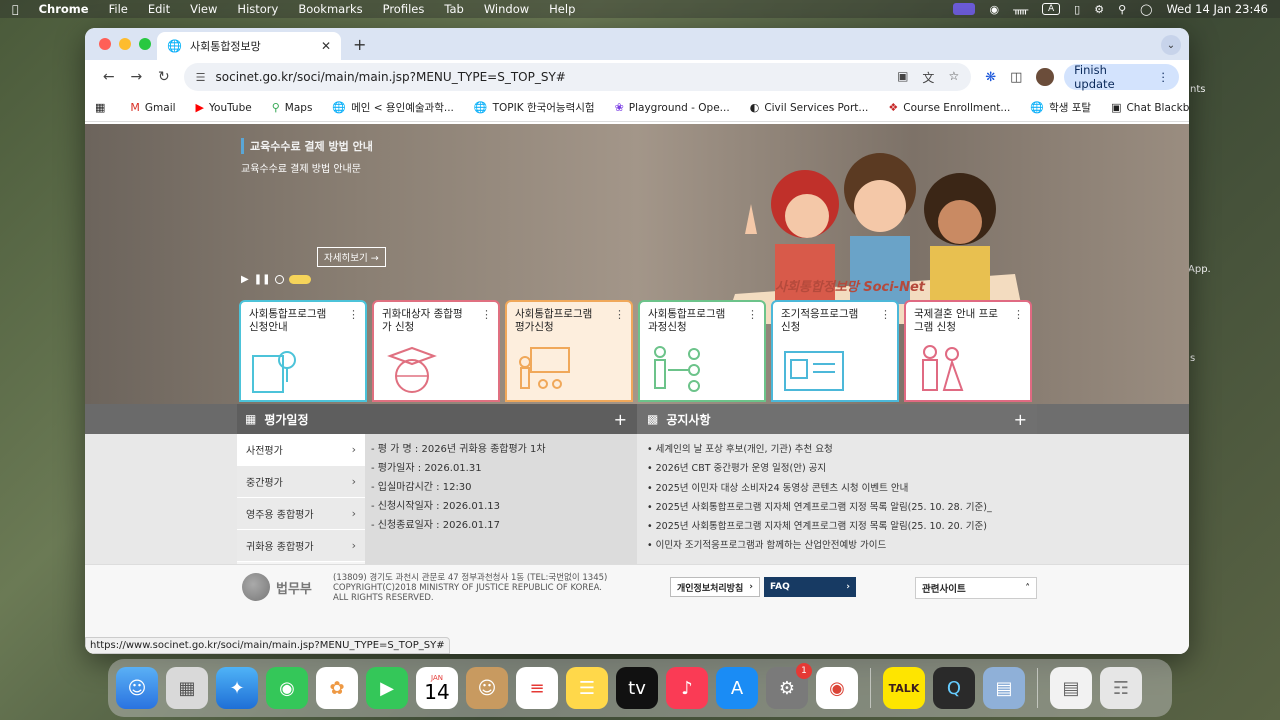 This screenshot has width=1280, height=720. What do you see at coordinates (1146, 9) in the screenshot?
I see `user-switch-icon: ◯` at bounding box center [1146, 9].